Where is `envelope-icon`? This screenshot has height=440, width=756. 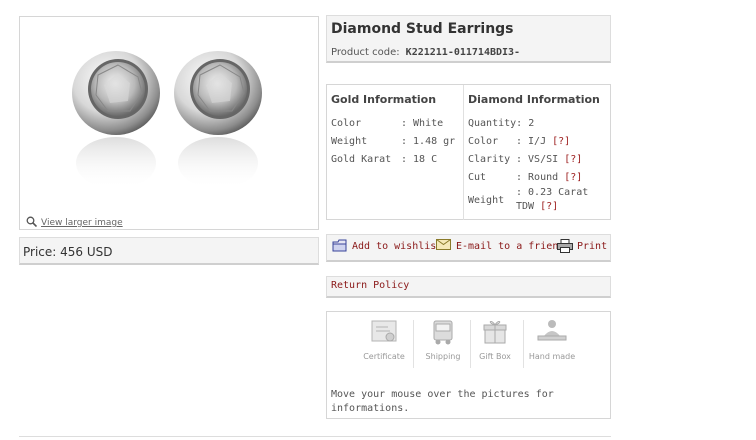
envelope-icon is located at coordinates (443, 244).